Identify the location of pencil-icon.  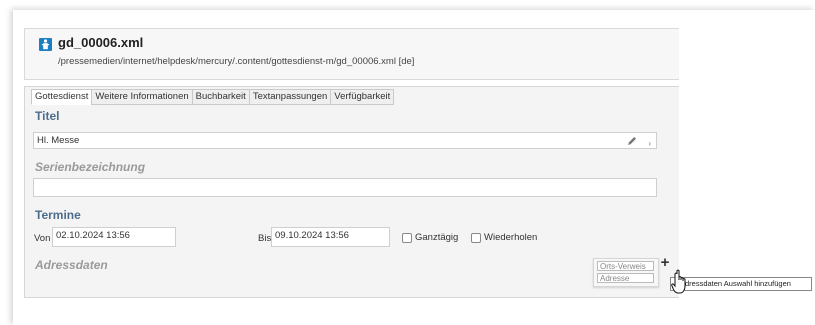
(632, 141).